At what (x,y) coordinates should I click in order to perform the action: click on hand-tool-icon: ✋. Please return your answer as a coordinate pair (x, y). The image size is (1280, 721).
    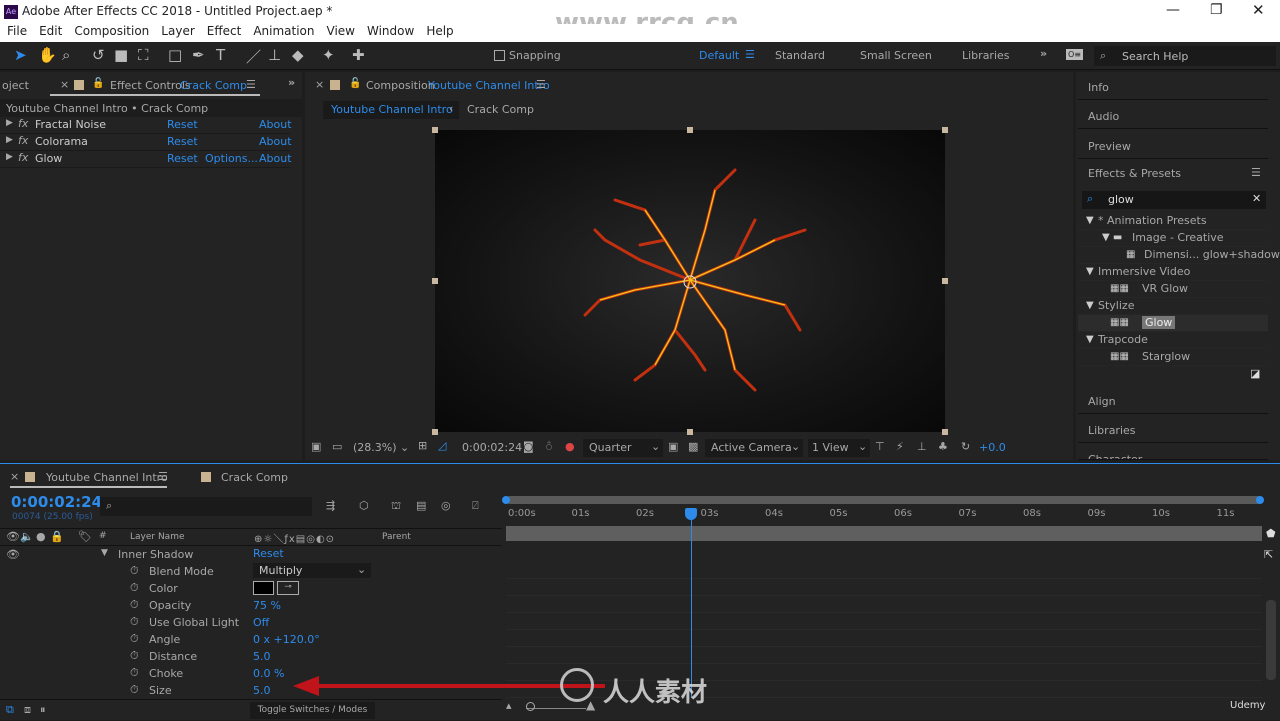
    Looking at the image, I should click on (47, 55).